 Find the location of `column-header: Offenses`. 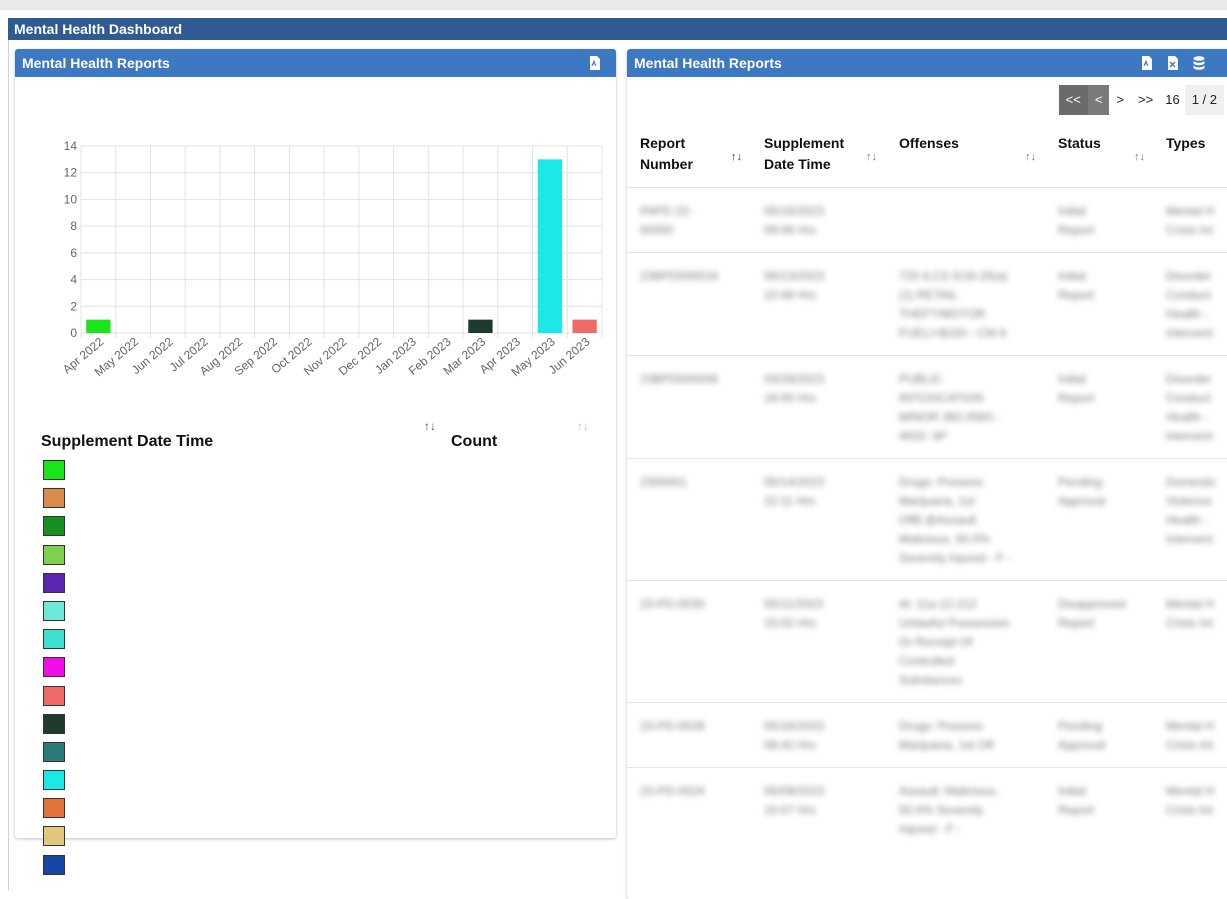

column-header: Offenses is located at coordinates (929, 143).